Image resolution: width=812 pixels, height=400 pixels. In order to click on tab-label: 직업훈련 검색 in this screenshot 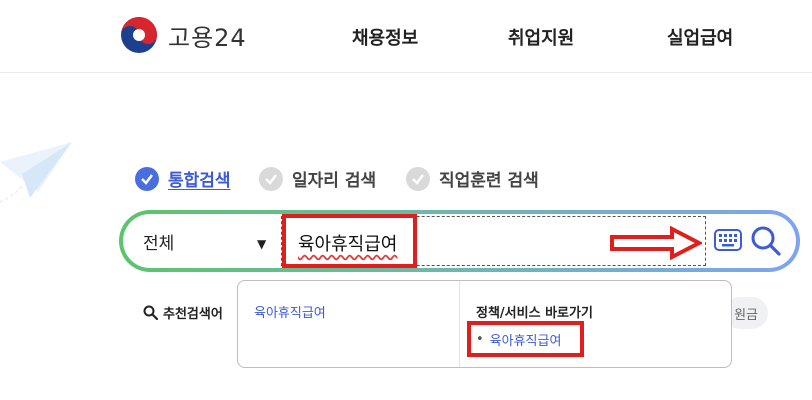, I will do `click(489, 181)`.